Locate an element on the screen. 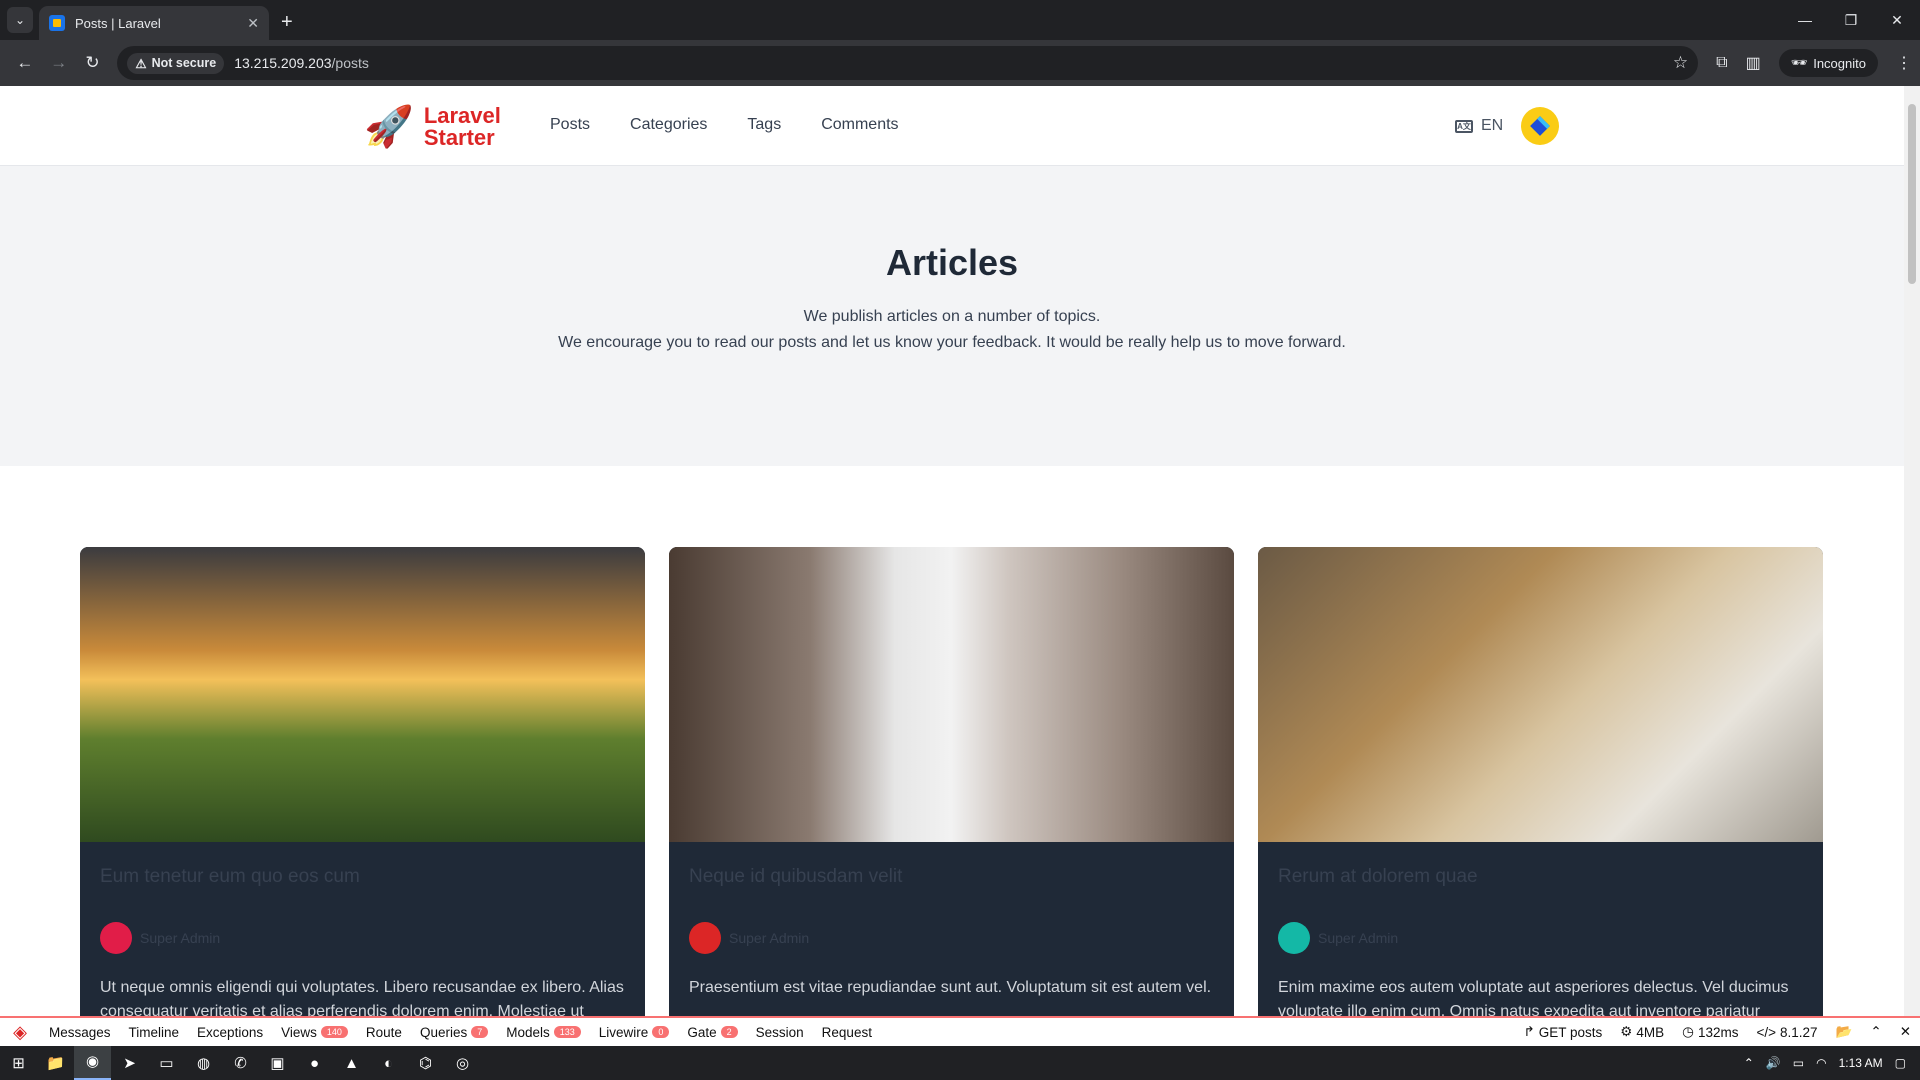 This screenshot has width=1920, height=1080. site-logo: 🚀 Laravel Starter is located at coordinates (432, 127).